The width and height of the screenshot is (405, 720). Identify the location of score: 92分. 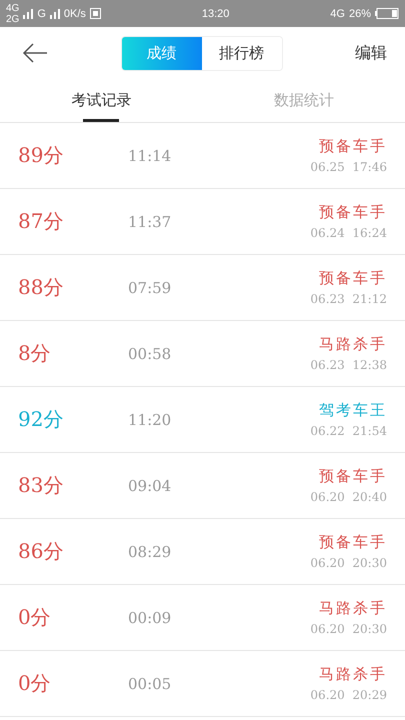
(41, 419).